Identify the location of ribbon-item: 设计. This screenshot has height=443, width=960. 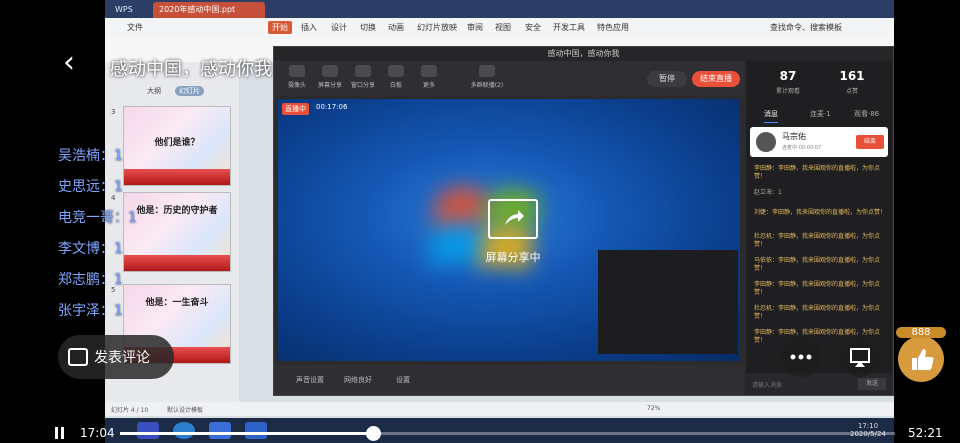
(339, 27).